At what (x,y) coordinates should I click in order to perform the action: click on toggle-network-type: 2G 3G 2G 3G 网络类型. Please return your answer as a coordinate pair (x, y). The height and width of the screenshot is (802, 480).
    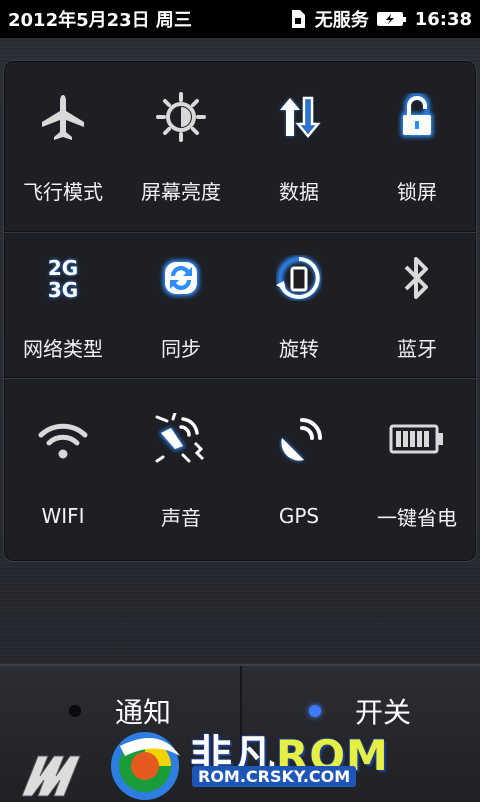
    Looking at the image, I should click on (63, 305).